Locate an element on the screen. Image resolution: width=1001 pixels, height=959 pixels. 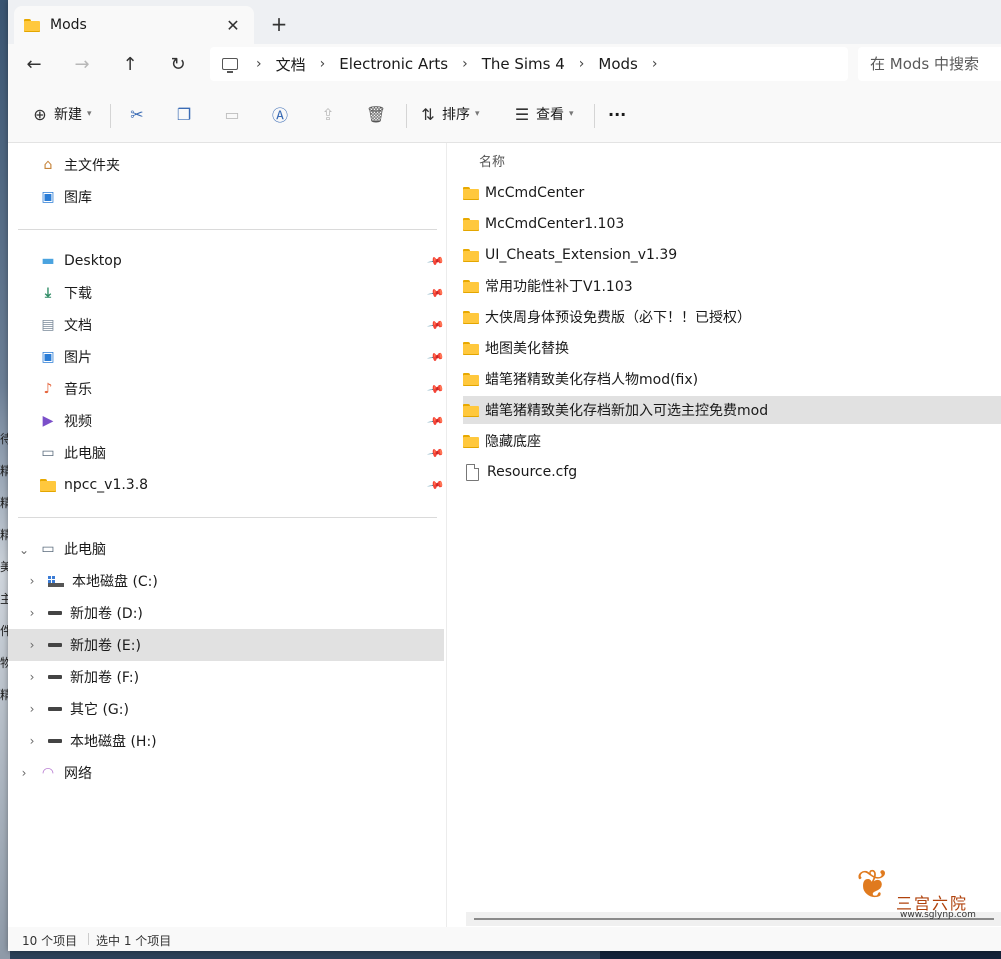
chevron-down-icon: ⌄ is located at coordinates (24, 550).